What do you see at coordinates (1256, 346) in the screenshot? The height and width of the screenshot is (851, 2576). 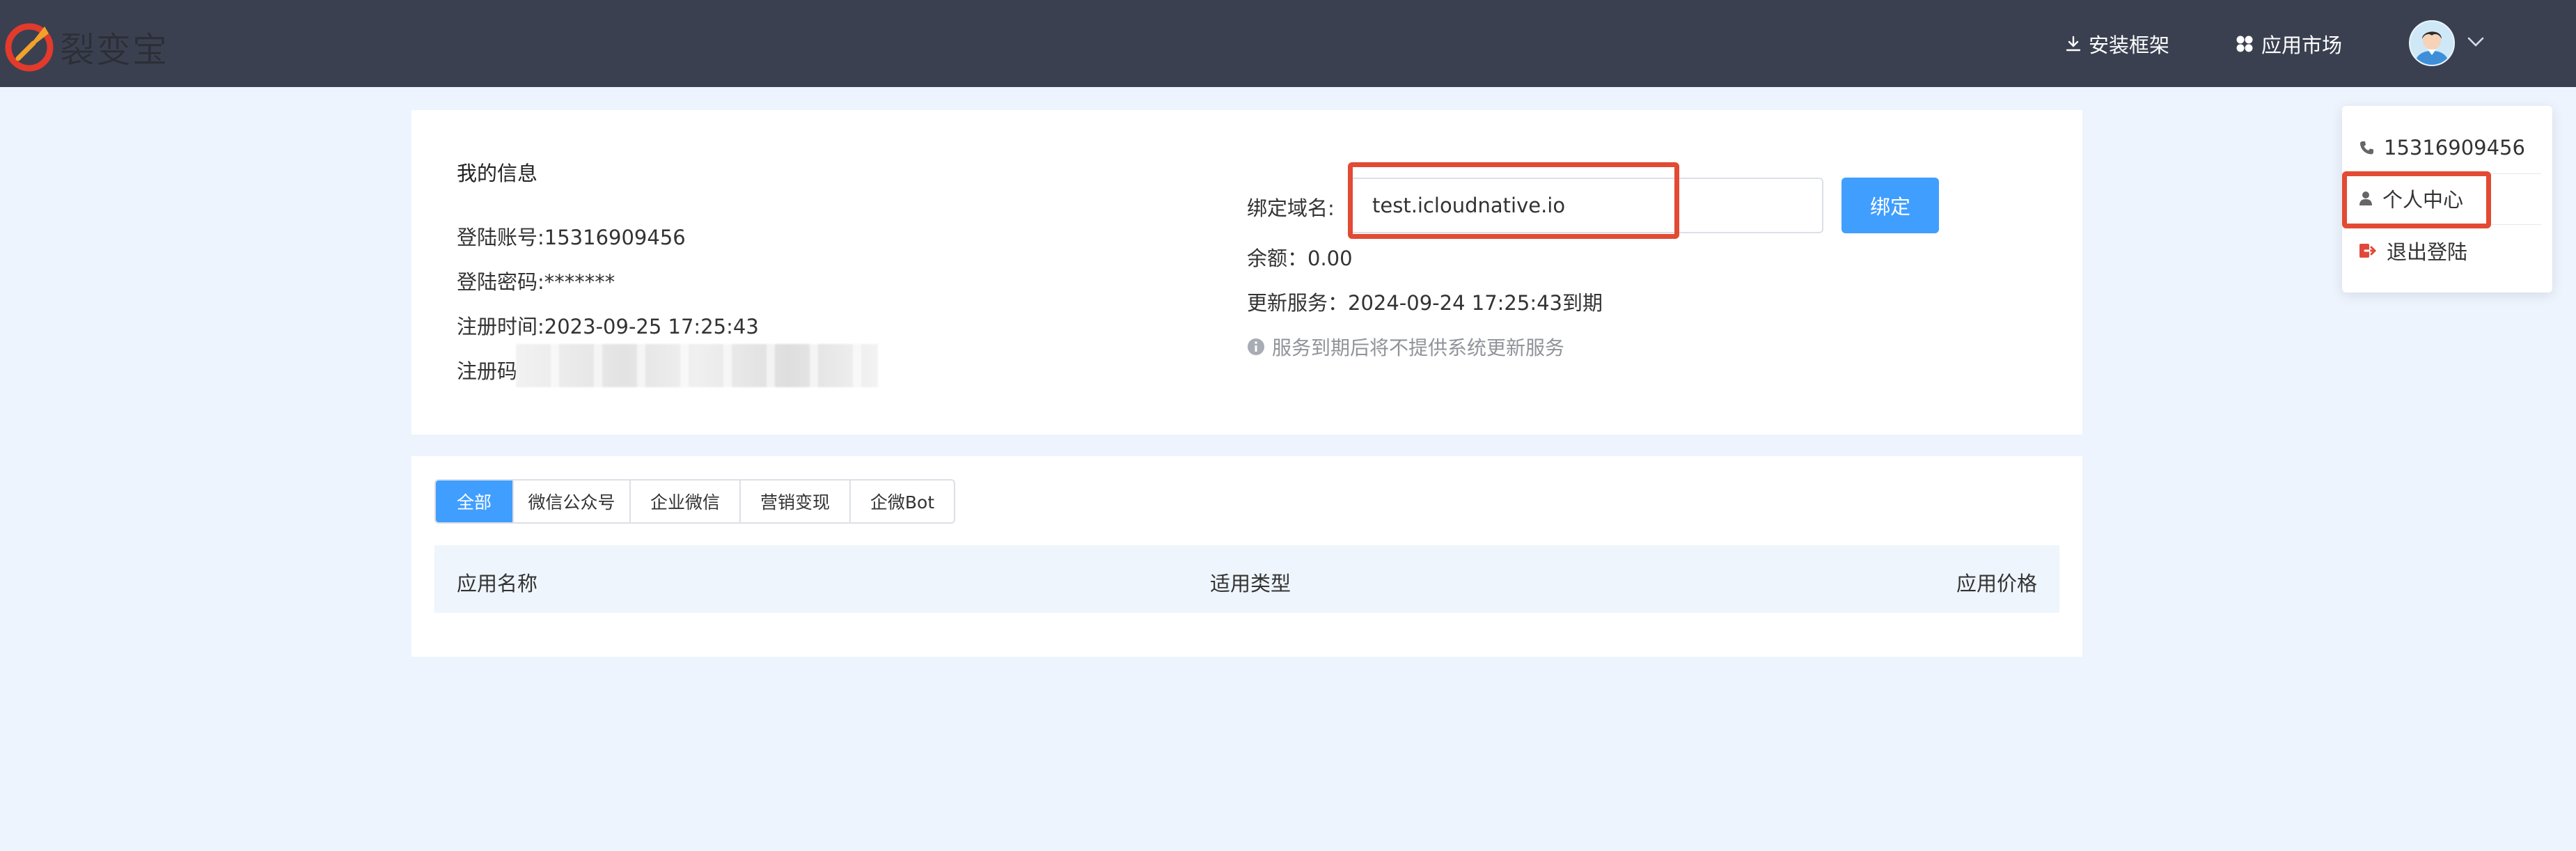 I see `info-circle-icon` at bounding box center [1256, 346].